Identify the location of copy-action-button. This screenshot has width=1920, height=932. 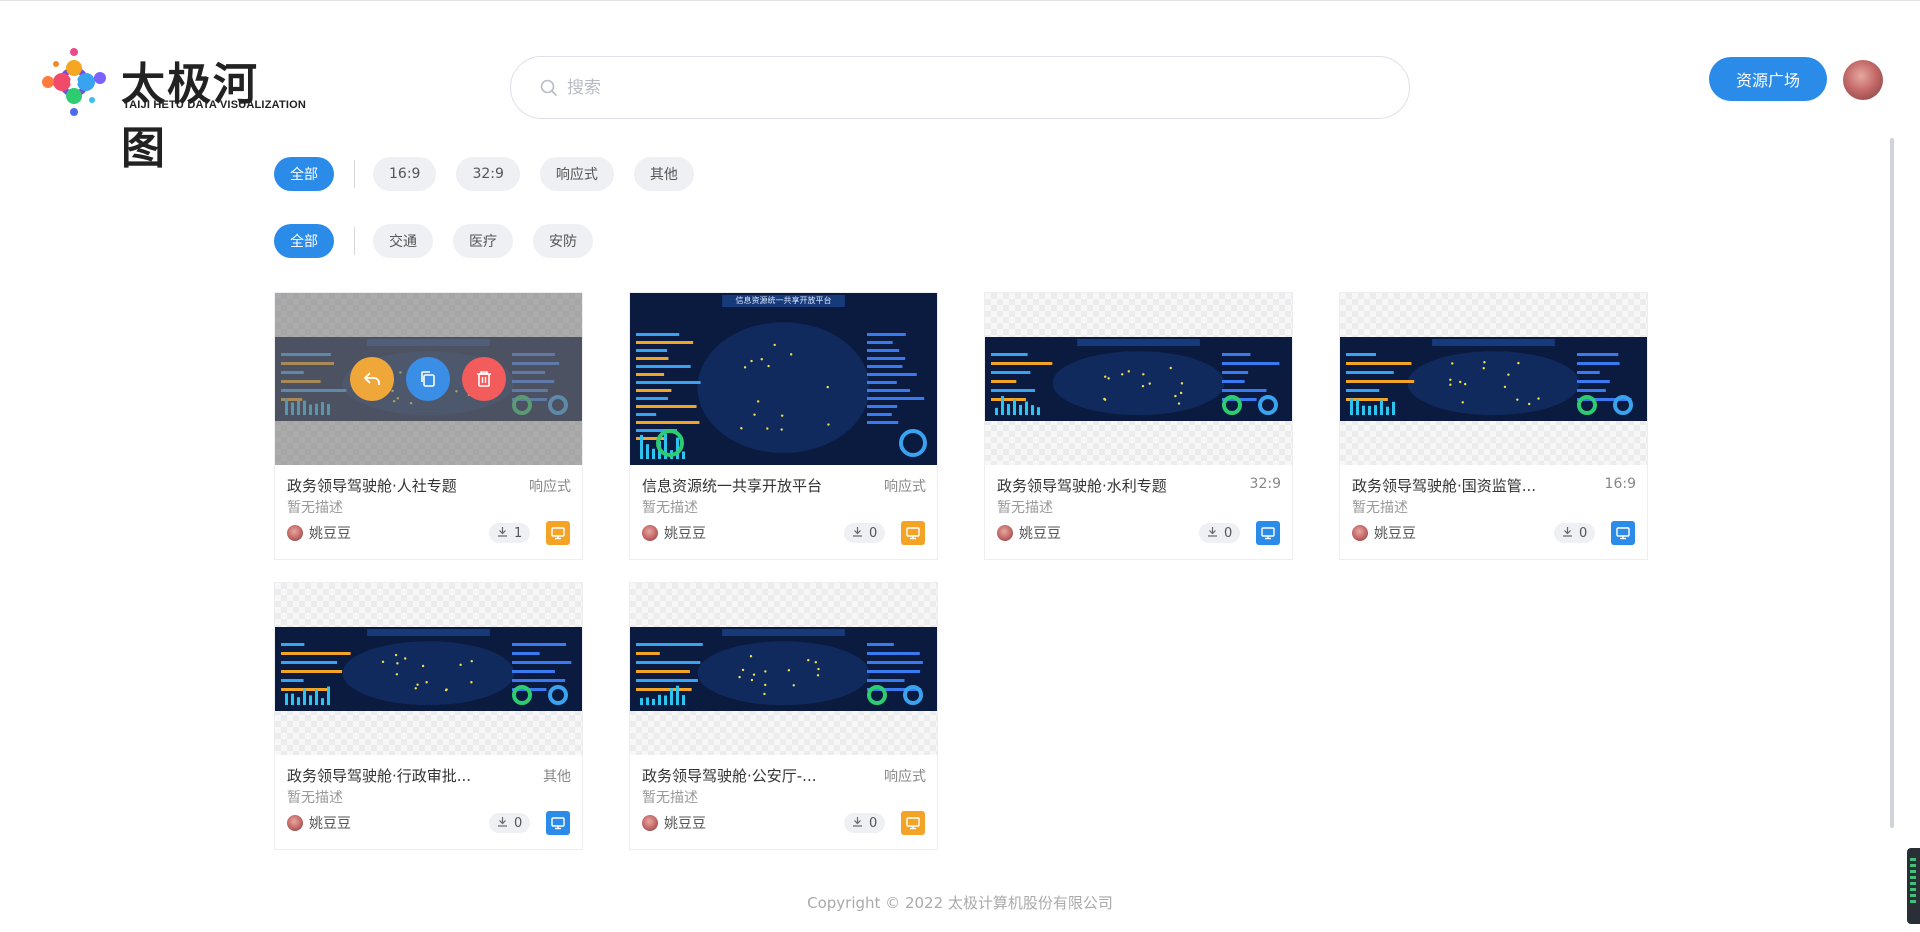
(428, 379).